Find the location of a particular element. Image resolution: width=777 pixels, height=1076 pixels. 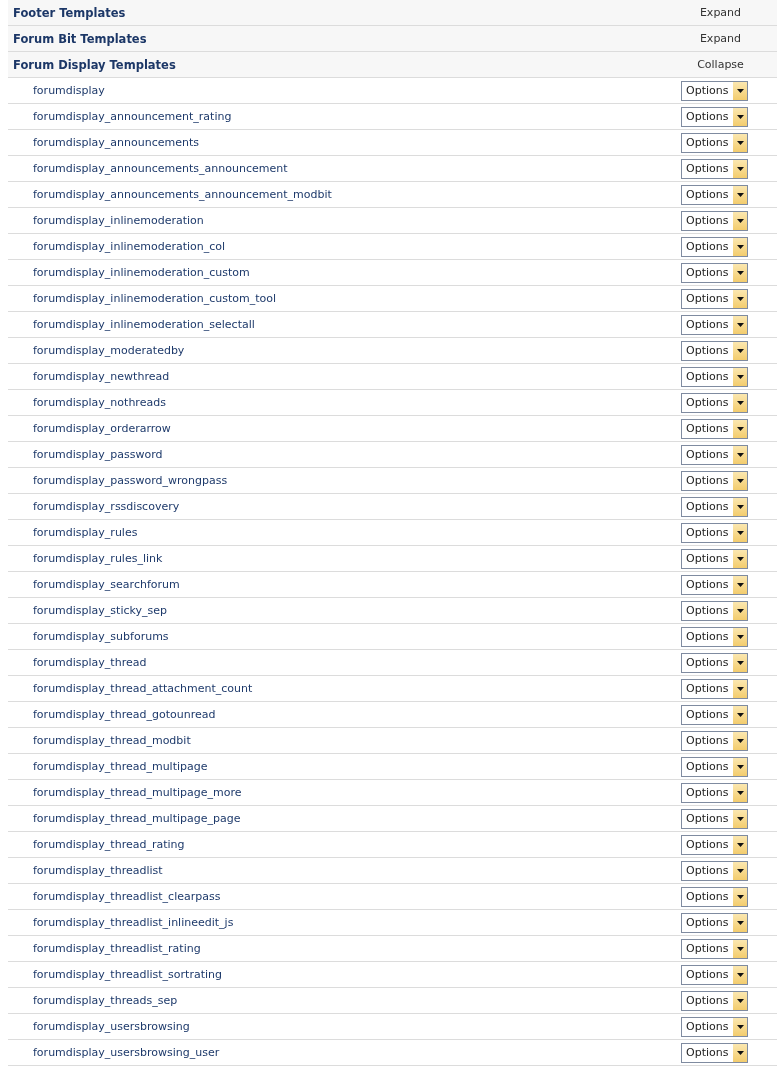

template-name: forumdisplay_inlinemoderation_selectall is located at coordinates (144, 324).